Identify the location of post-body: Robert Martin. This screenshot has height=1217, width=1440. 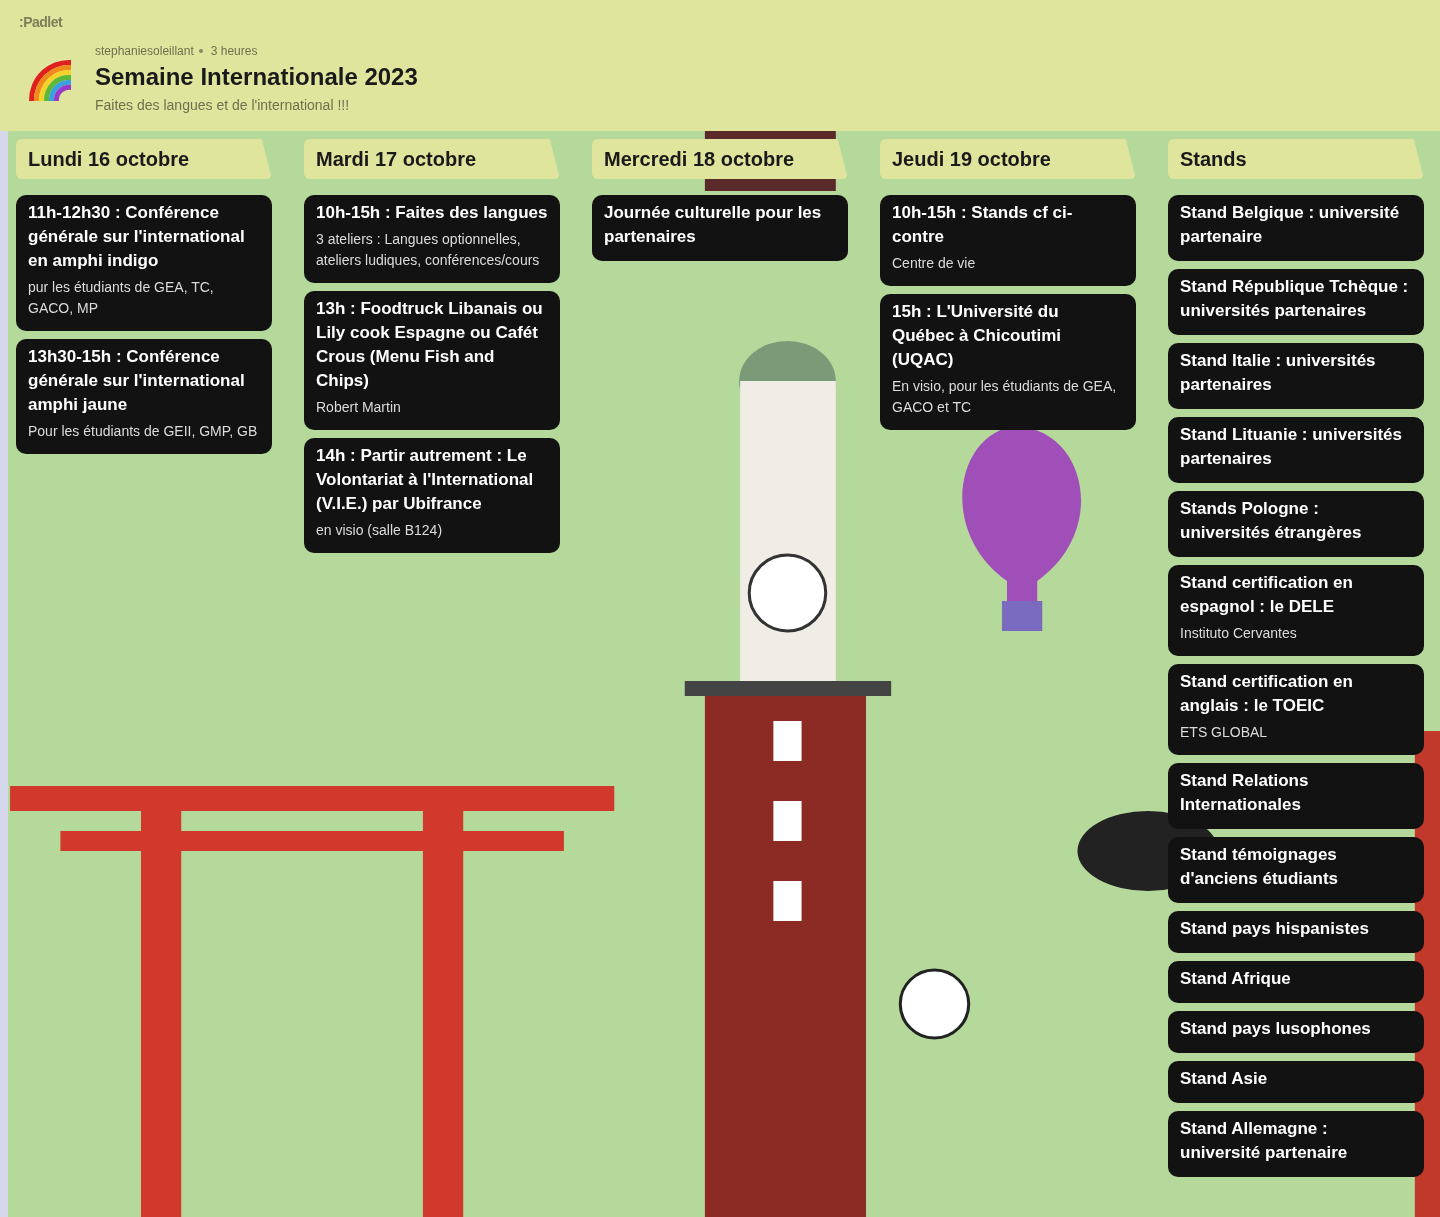
(359, 407).